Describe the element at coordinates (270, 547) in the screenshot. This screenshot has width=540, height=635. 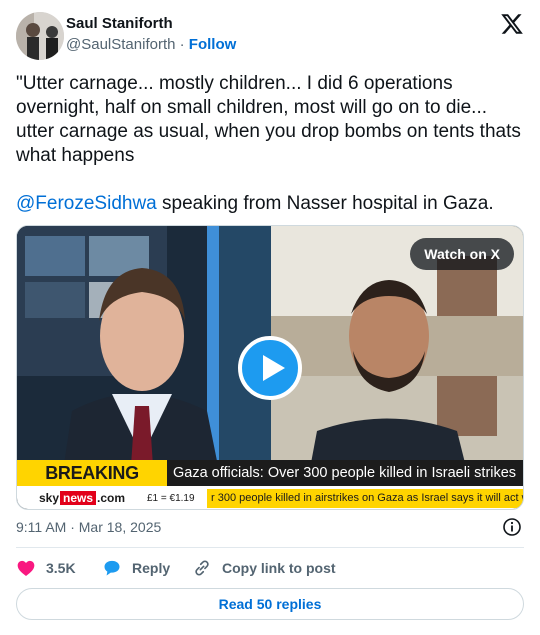
I see `divider` at that location.